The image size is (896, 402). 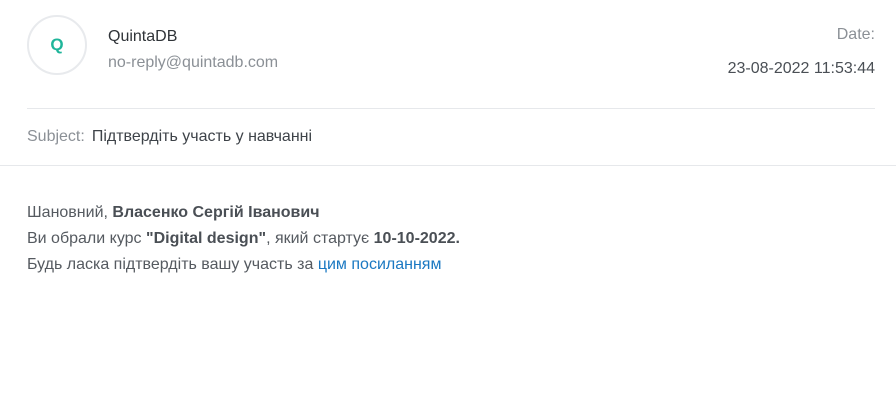 I want to click on avatar: Q, so click(x=57, y=45).